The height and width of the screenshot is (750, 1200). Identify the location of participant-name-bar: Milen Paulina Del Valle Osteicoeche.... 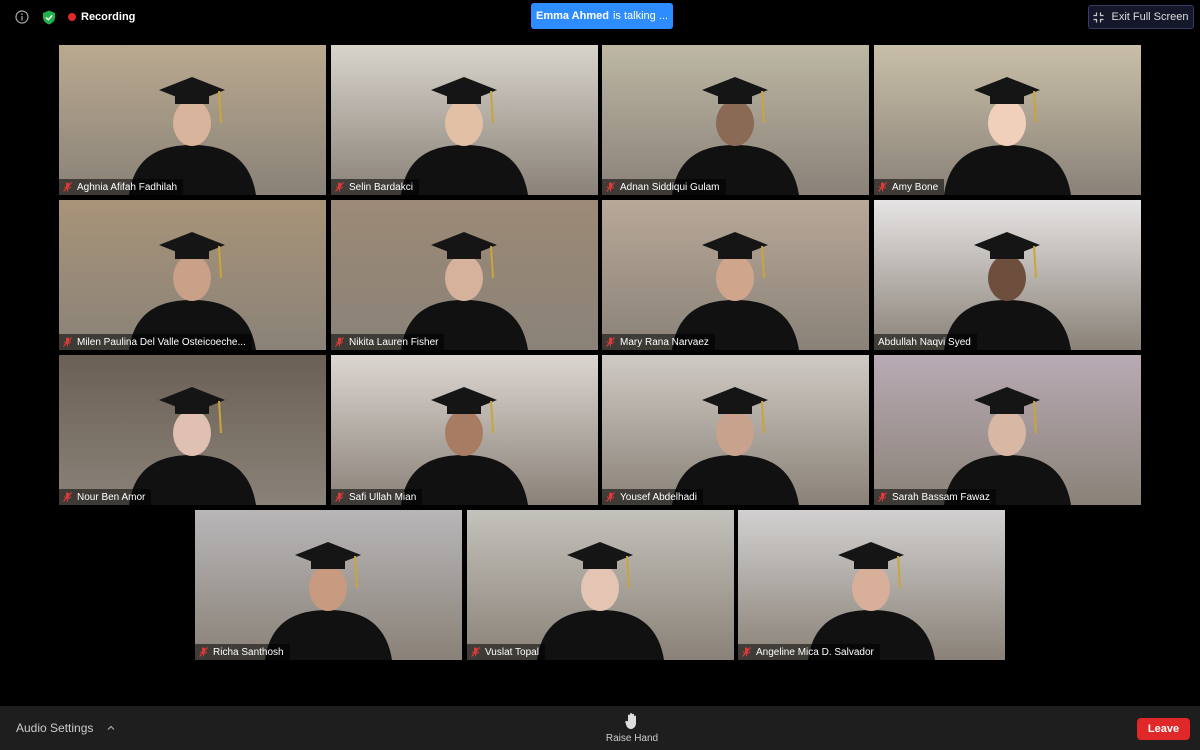
(155, 342).